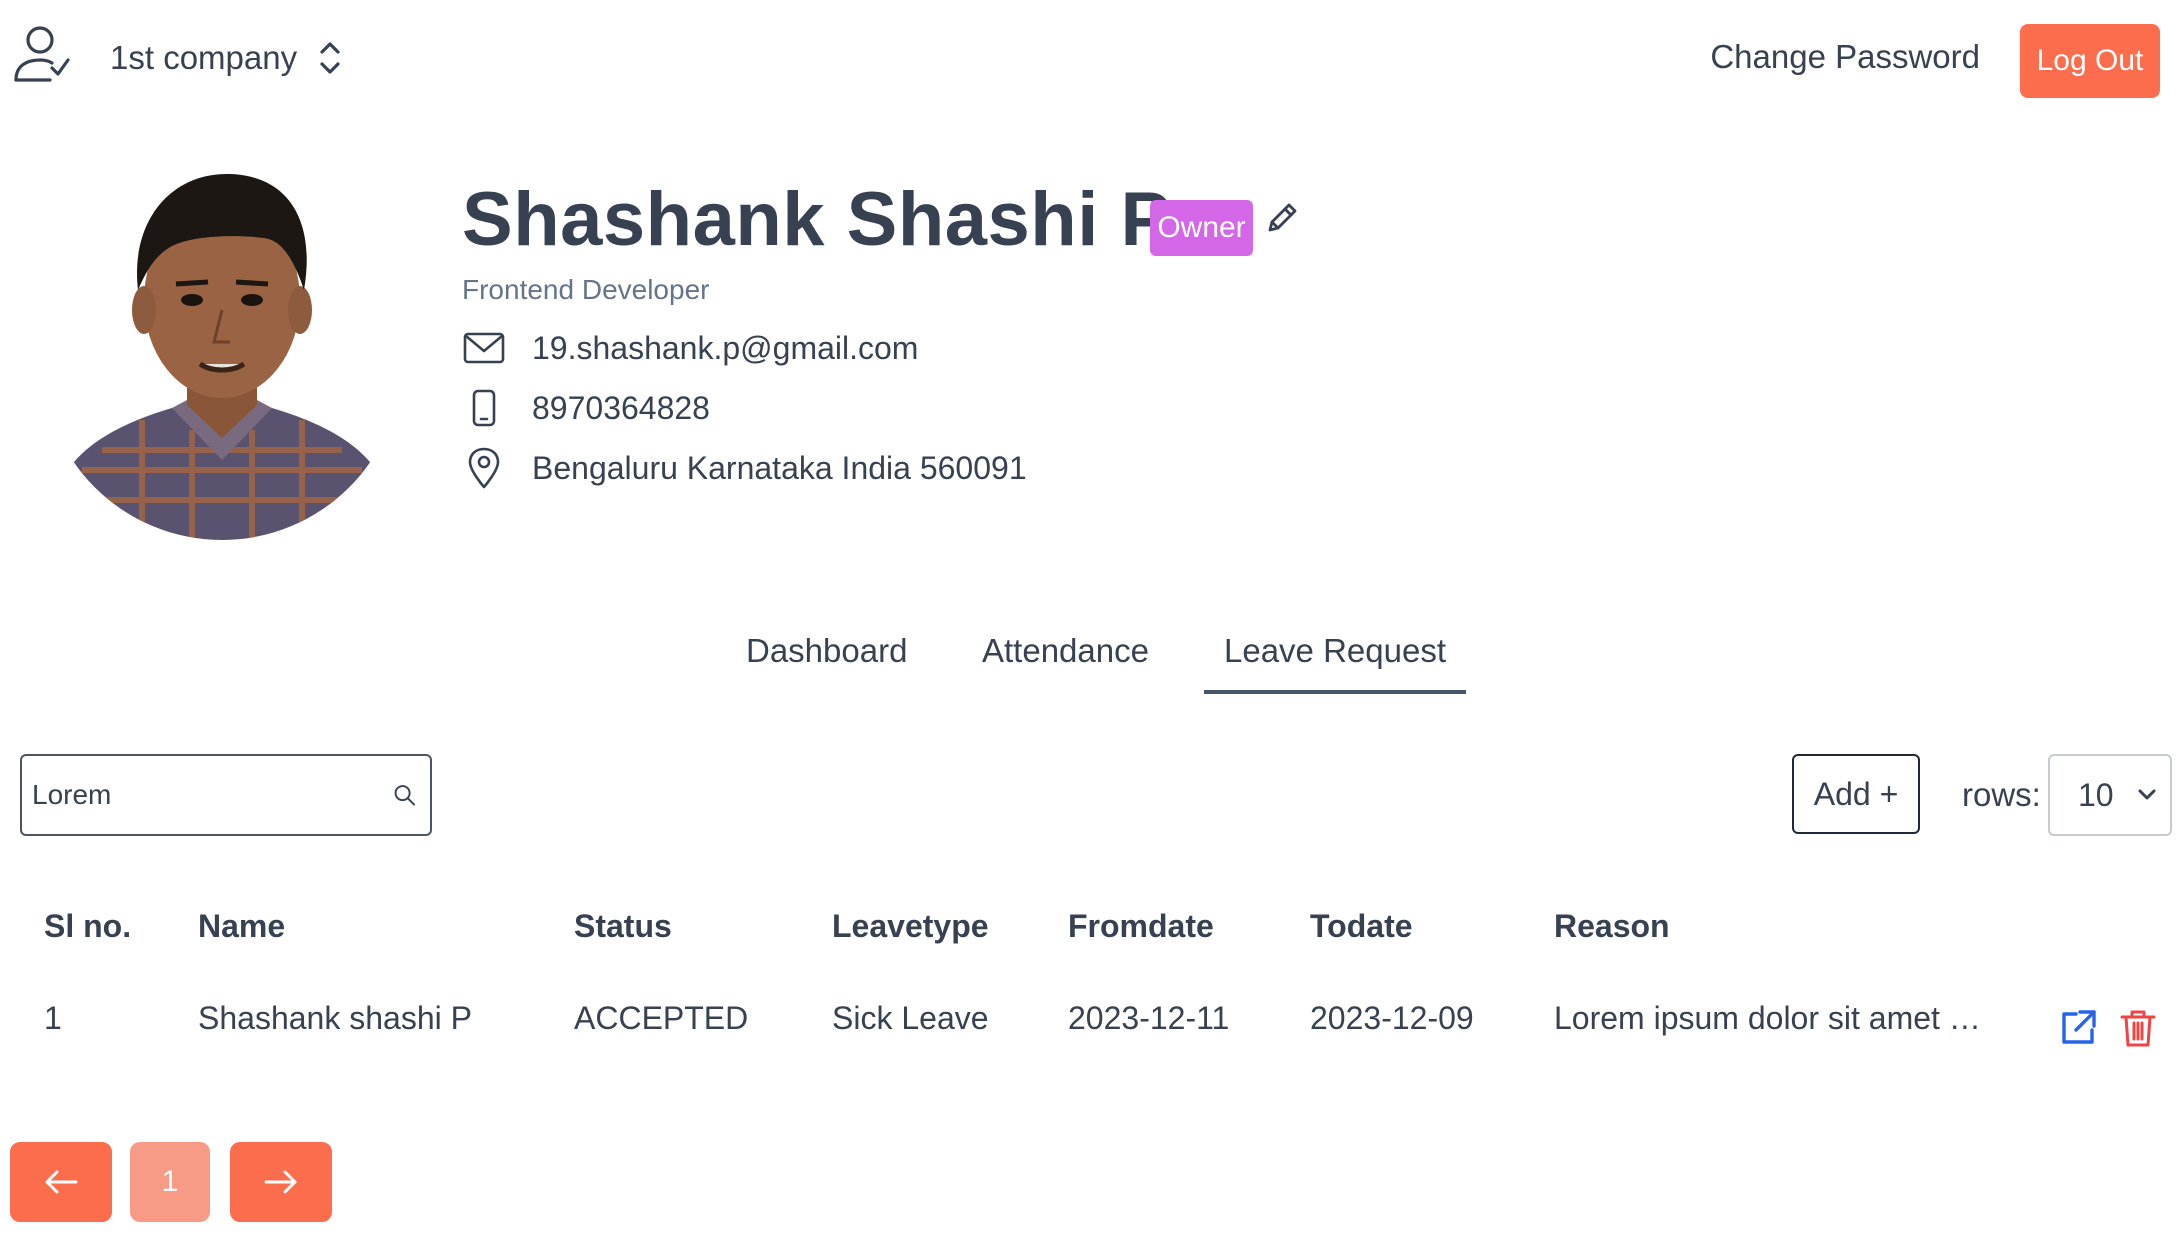 Image resolution: width=2178 pixels, height=1244 pixels. I want to click on rows-select: 10, so click(2110, 795).